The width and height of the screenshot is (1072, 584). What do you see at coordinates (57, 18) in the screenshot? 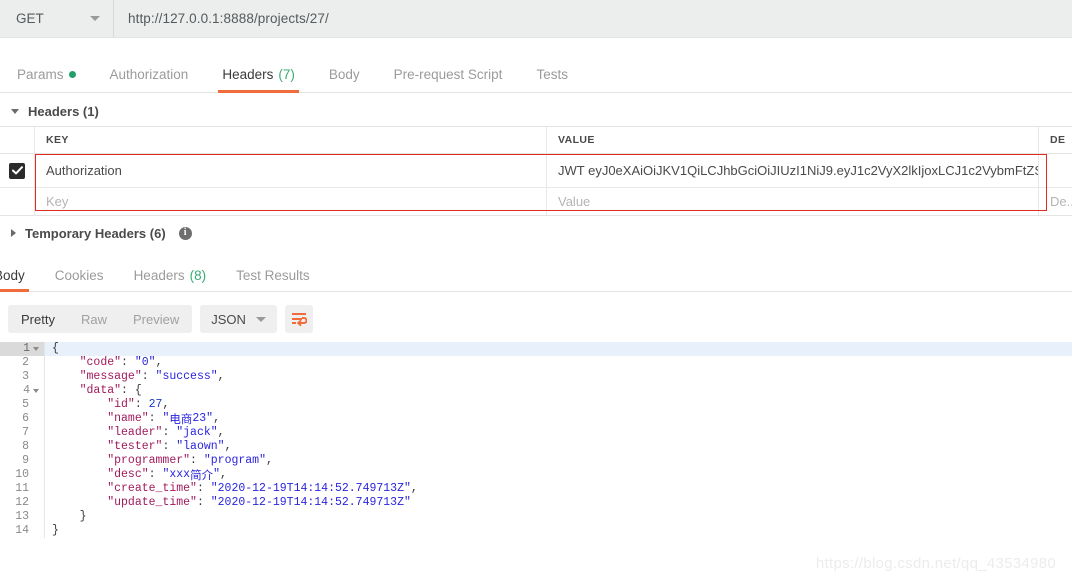
I see `http-method-select: GET` at bounding box center [57, 18].